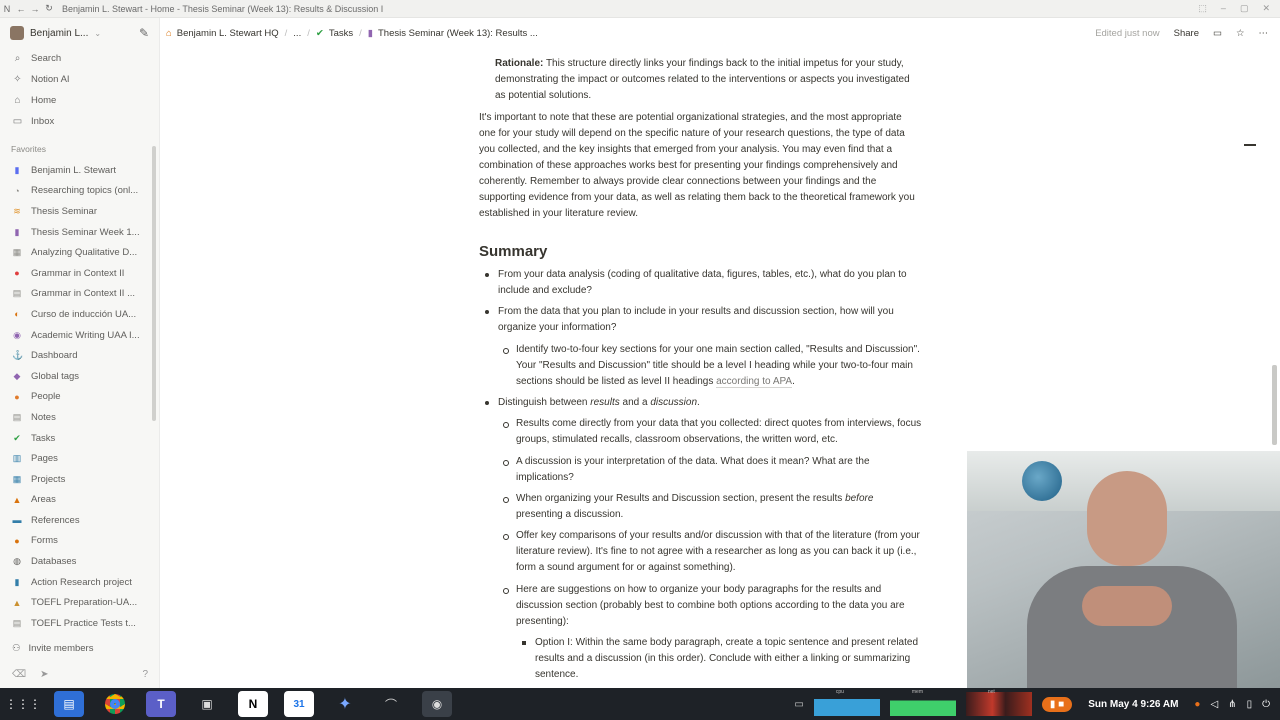  What do you see at coordinates (1264, 33) in the screenshot?
I see `more-options-icon: ⋯` at bounding box center [1264, 33].